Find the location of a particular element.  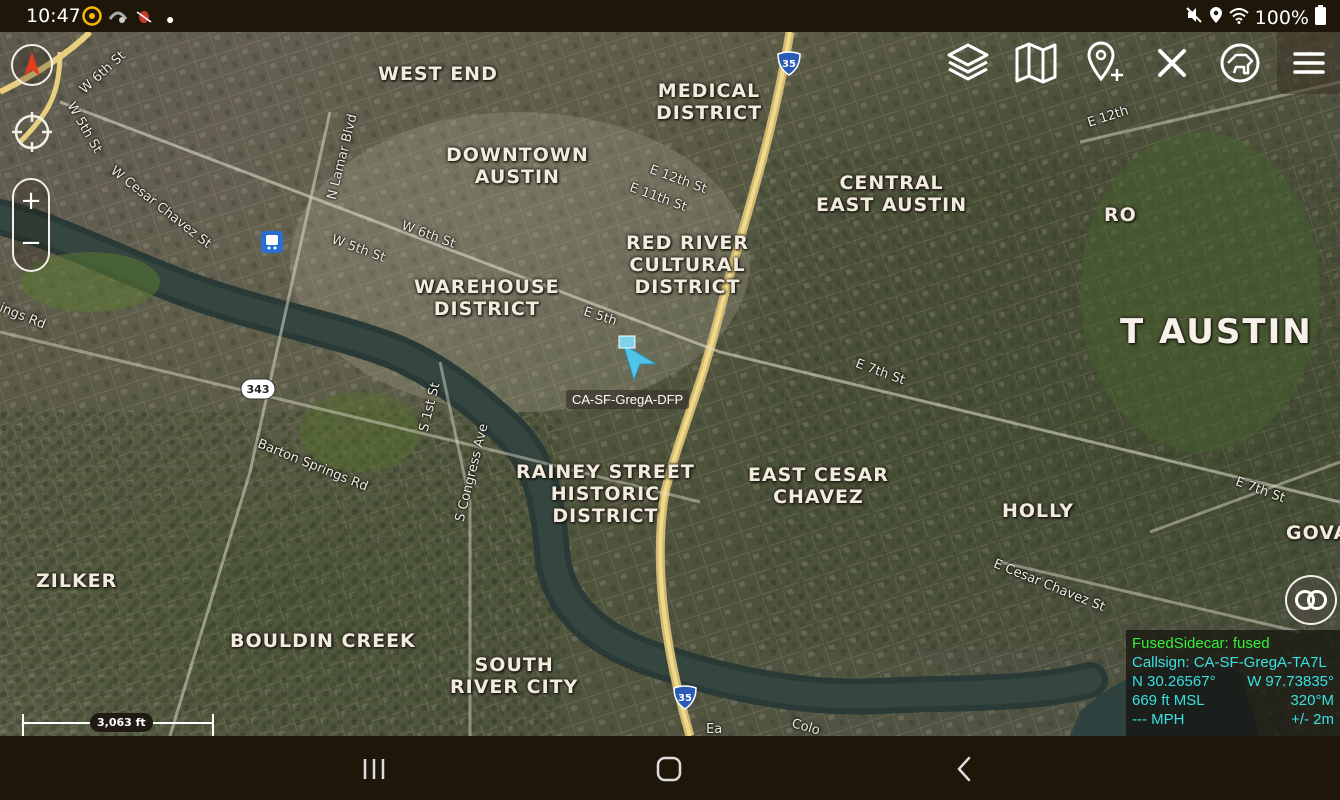

back-button is located at coordinates (964, 769).